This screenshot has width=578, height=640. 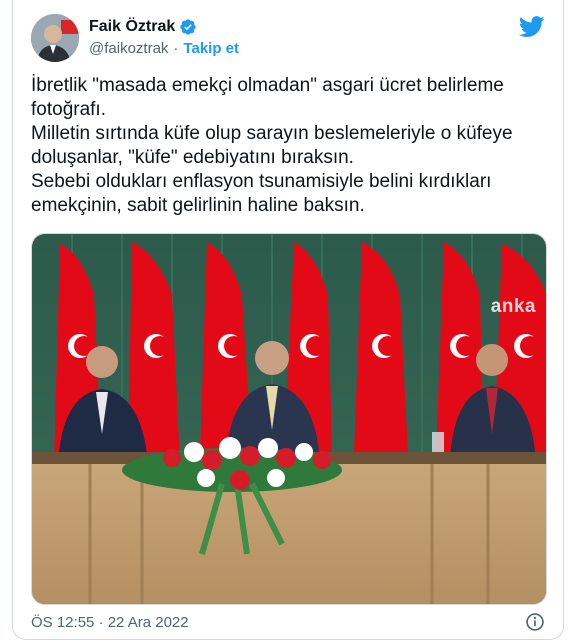 I want to click on author-name: Faik Öztrak, so click(x=132, y=27).